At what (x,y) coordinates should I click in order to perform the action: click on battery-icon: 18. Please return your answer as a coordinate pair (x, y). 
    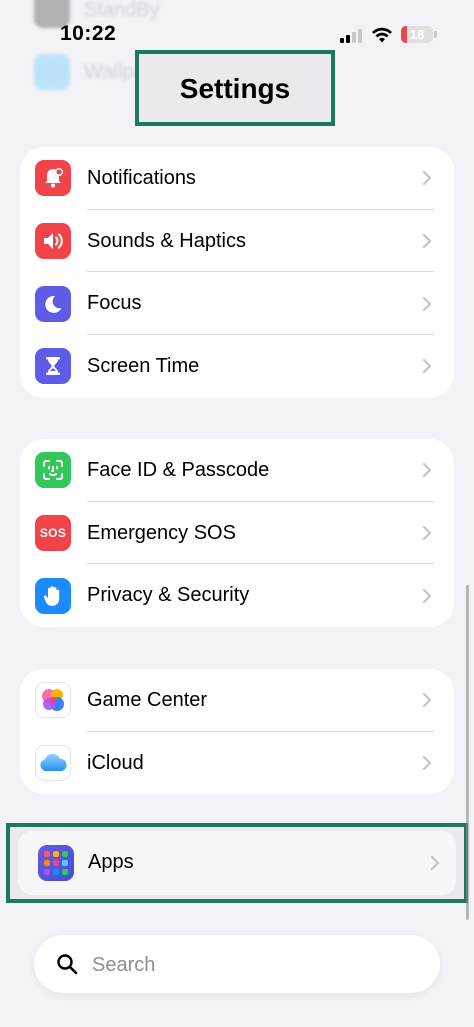
    Looking at the image, I should click on (417, 34).